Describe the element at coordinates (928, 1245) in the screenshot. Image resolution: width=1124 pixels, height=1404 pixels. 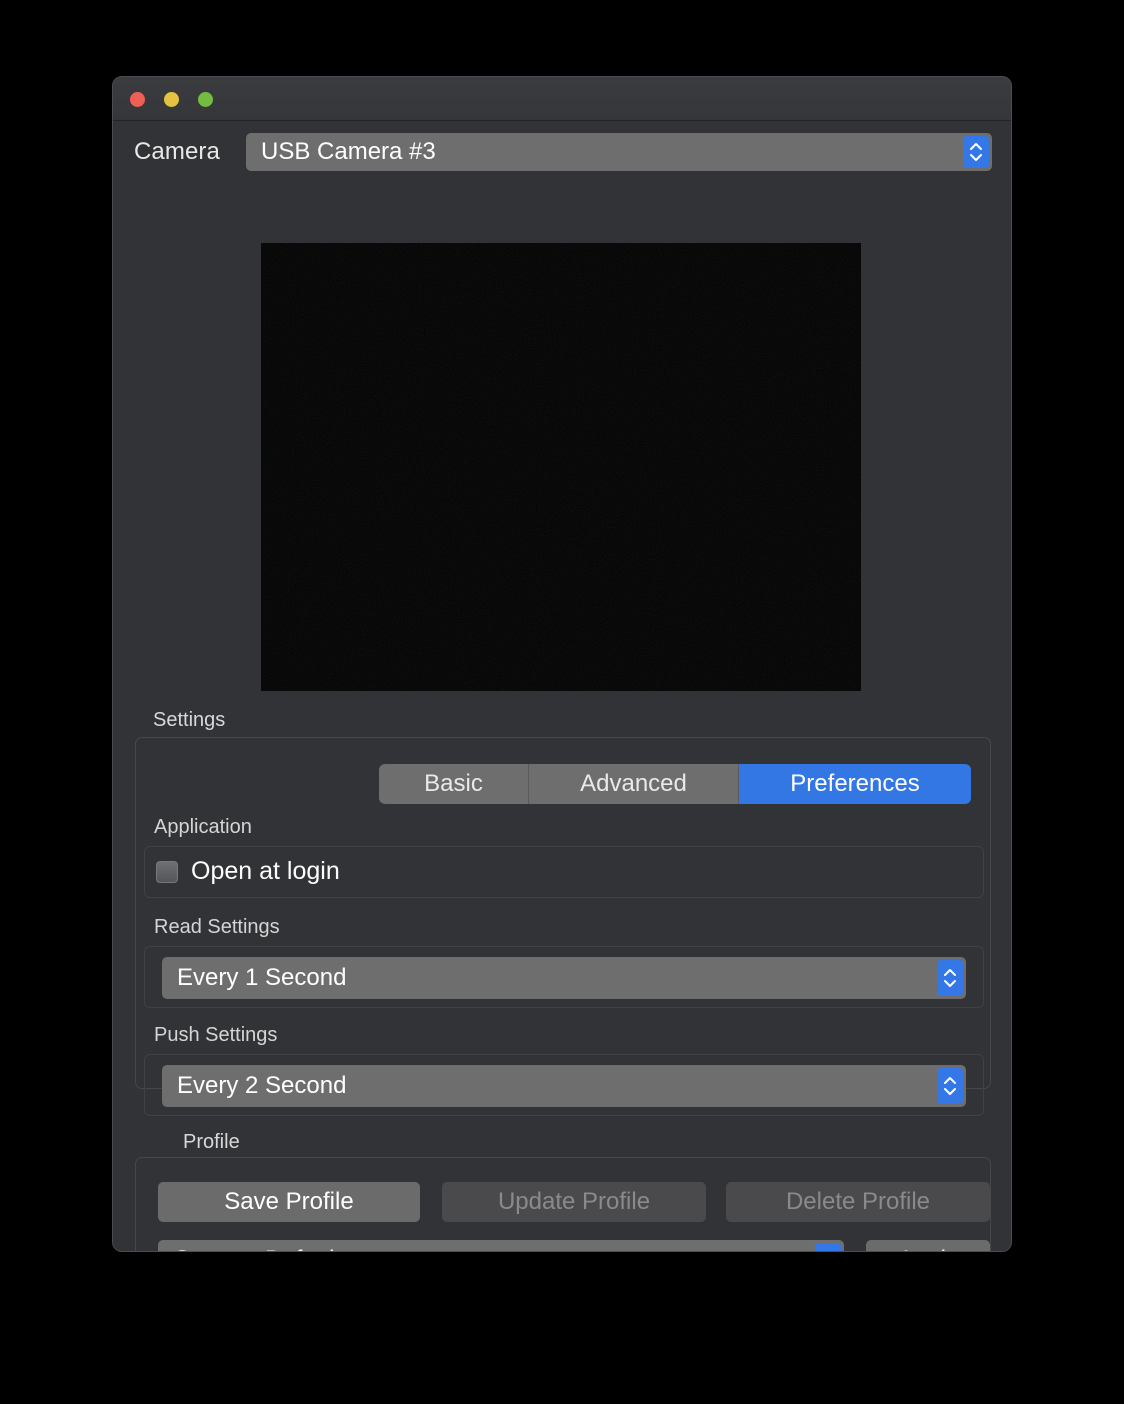
I see `apply-profile-button: Apply` at that location.